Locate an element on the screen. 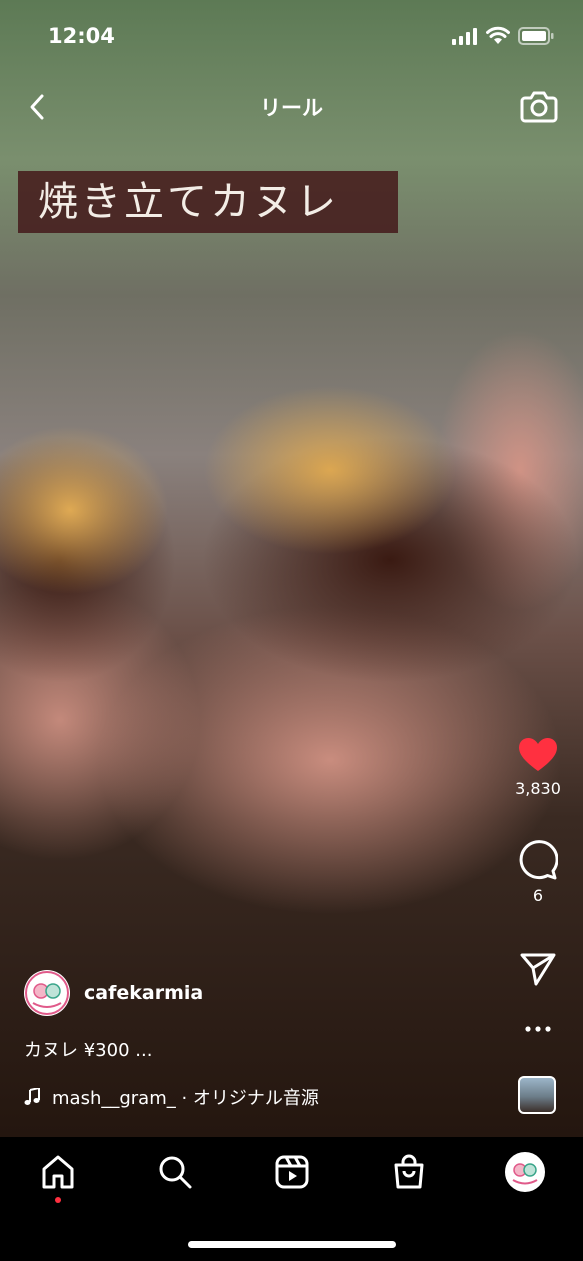  send-icon is located at coordinates (538, 969).